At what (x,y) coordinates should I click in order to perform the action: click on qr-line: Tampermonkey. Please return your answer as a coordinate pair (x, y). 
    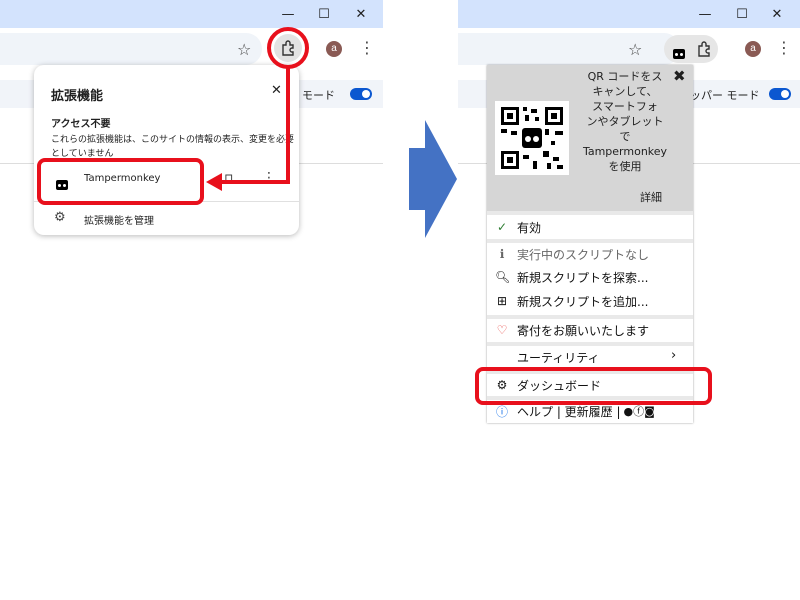
    Looking at the image, I should click on (625, 151).